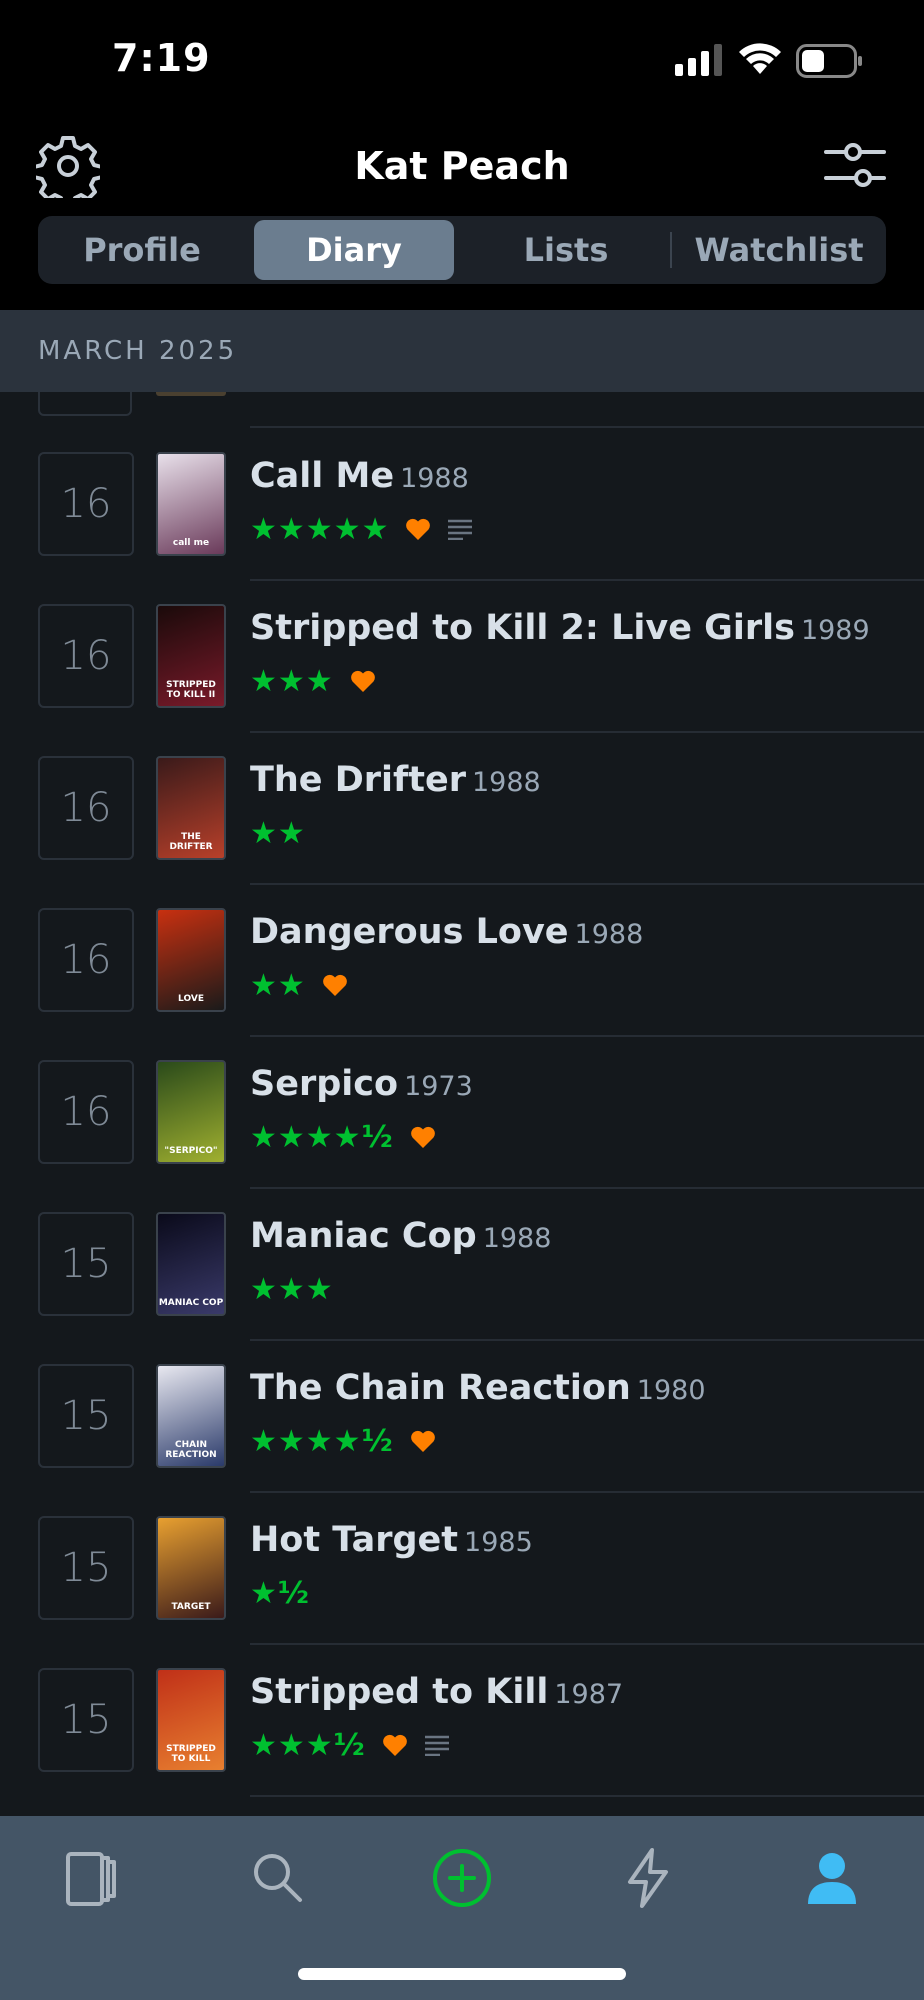 The width and height of the screenshot is (924, 2000). Describe the element at coordinates (835, 630) in the screenshot. I see `film-year: 1989` at that location.